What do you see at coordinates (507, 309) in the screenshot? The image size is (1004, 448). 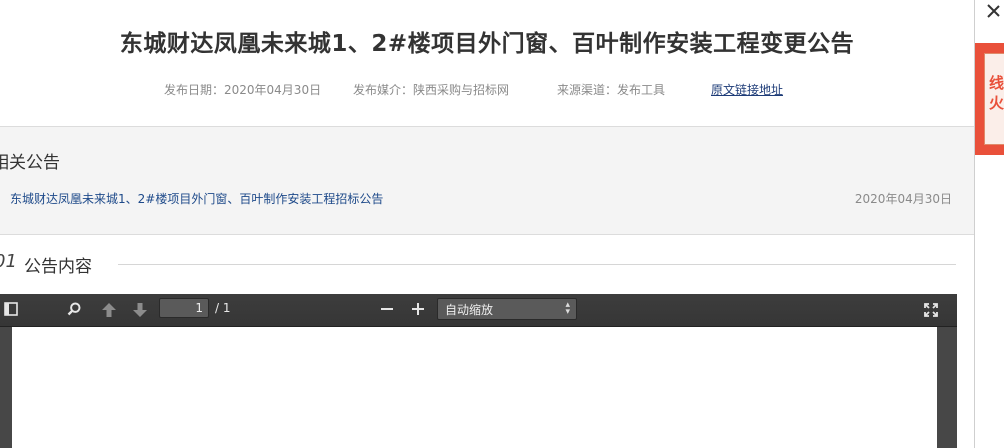 I see `zoom-select: 自动缩放 ▴ ▾` at bounding box center [507, 309].